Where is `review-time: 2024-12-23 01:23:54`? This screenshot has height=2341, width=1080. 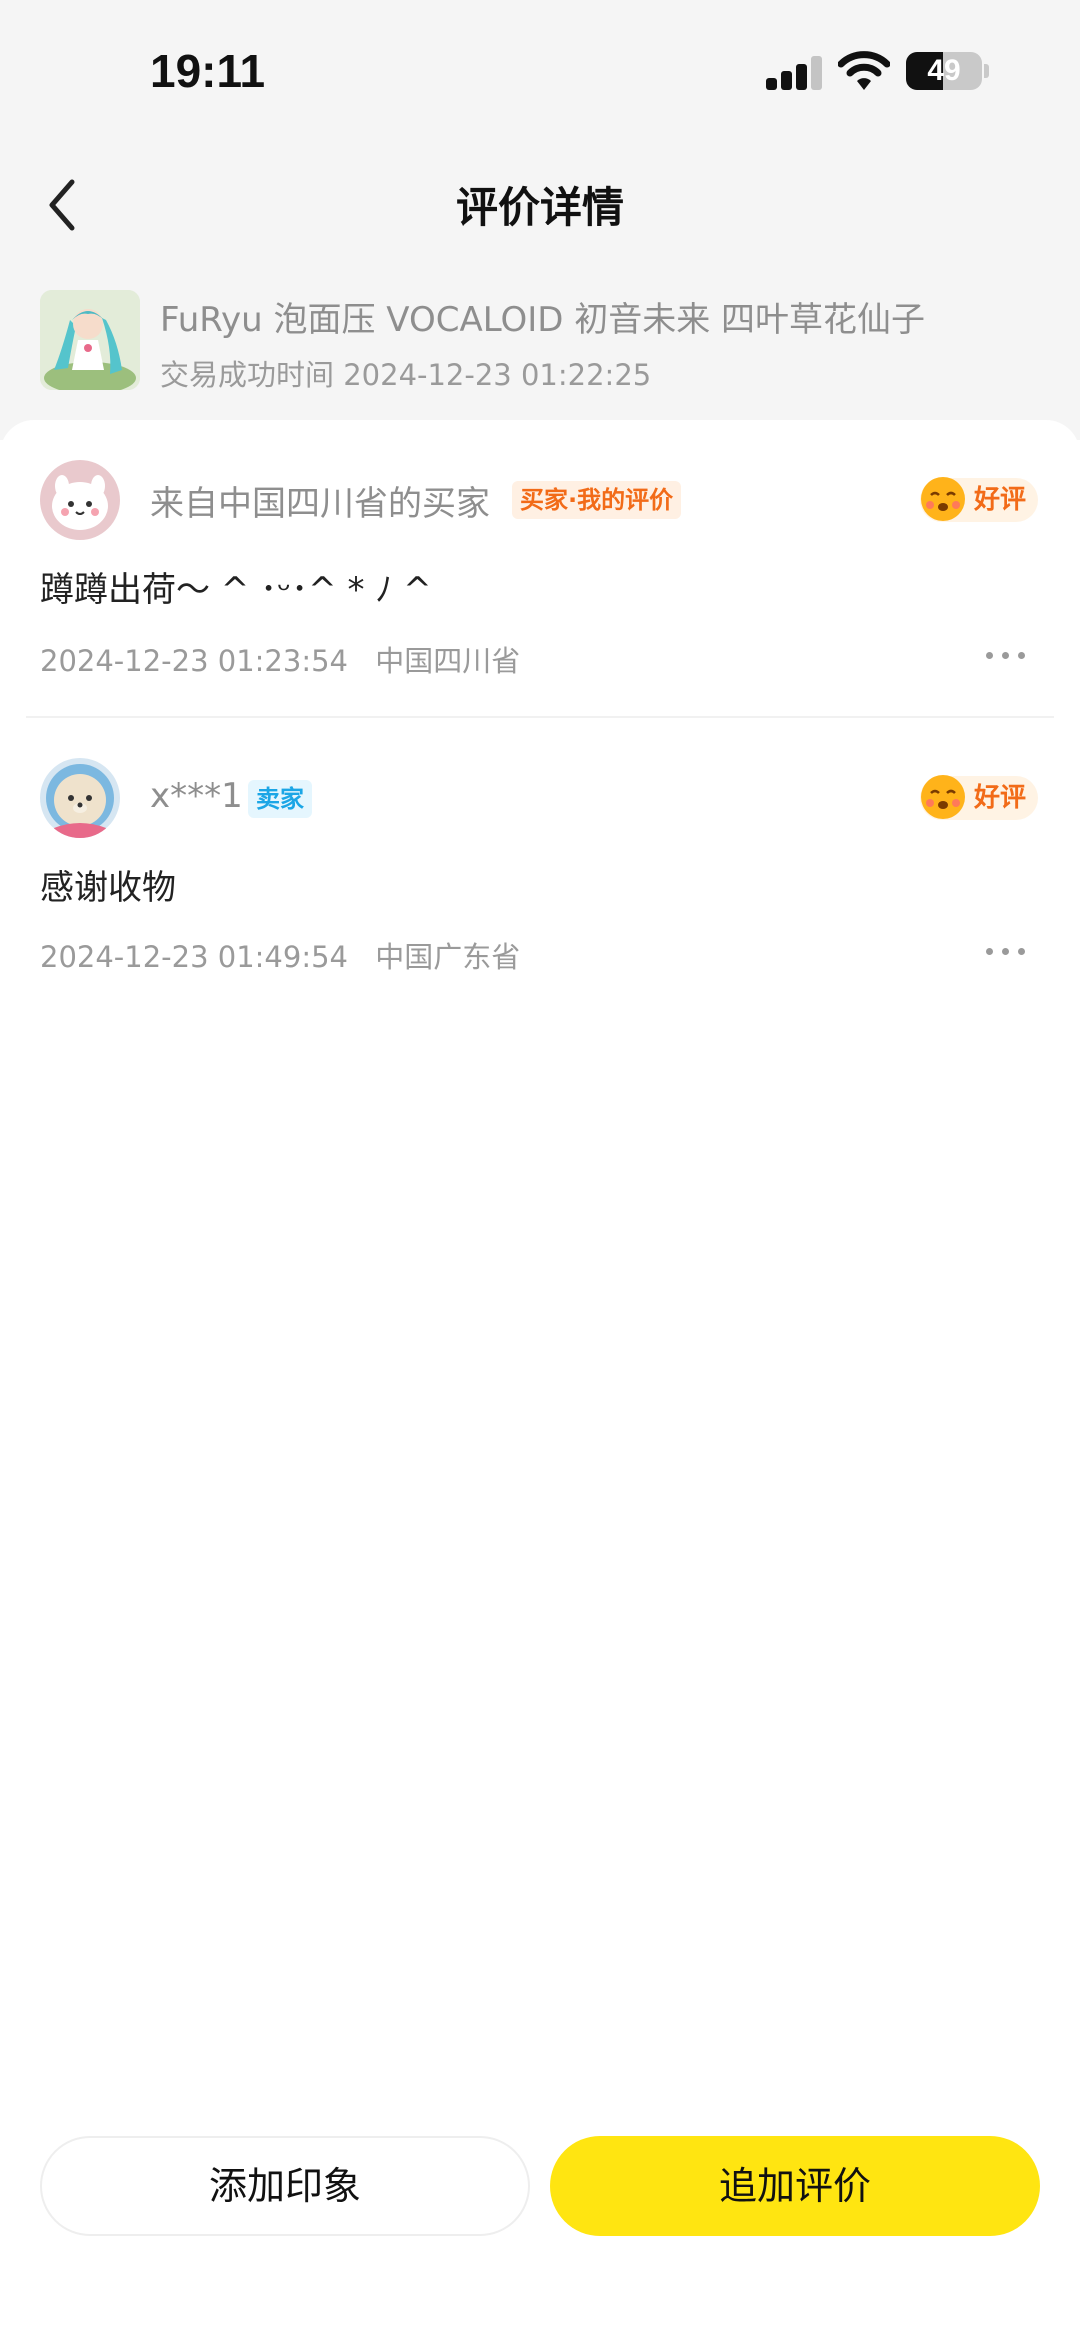 review-time: 2024-12-23 01:23:54 is located at coordinates (194, 661).